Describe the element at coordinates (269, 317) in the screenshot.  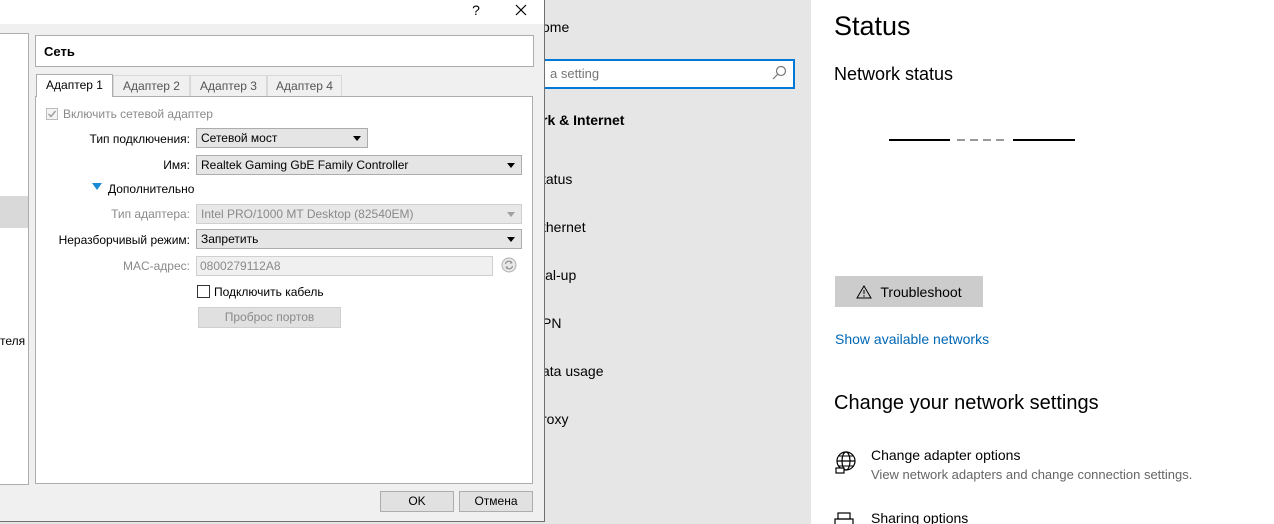
I see `port-forwarding-button: Проброс портов` at that location.